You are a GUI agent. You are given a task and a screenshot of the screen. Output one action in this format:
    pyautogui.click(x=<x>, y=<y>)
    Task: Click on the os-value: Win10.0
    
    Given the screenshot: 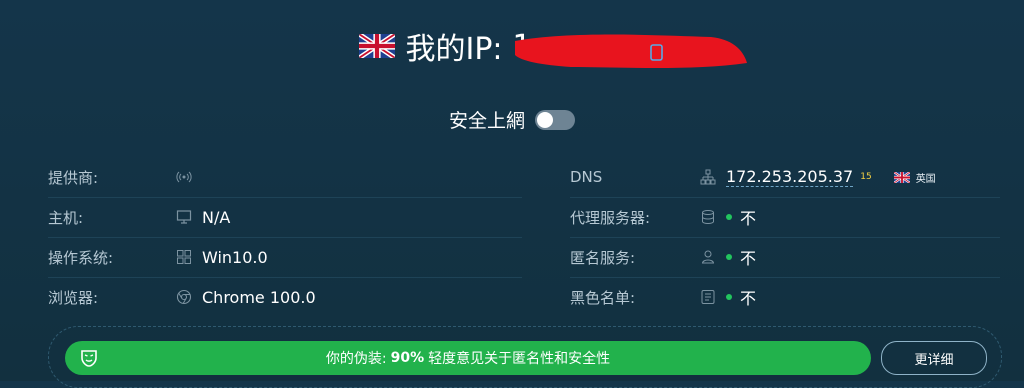 What is the action you would take?
    pyautogui.click(x=235, y=257)
    